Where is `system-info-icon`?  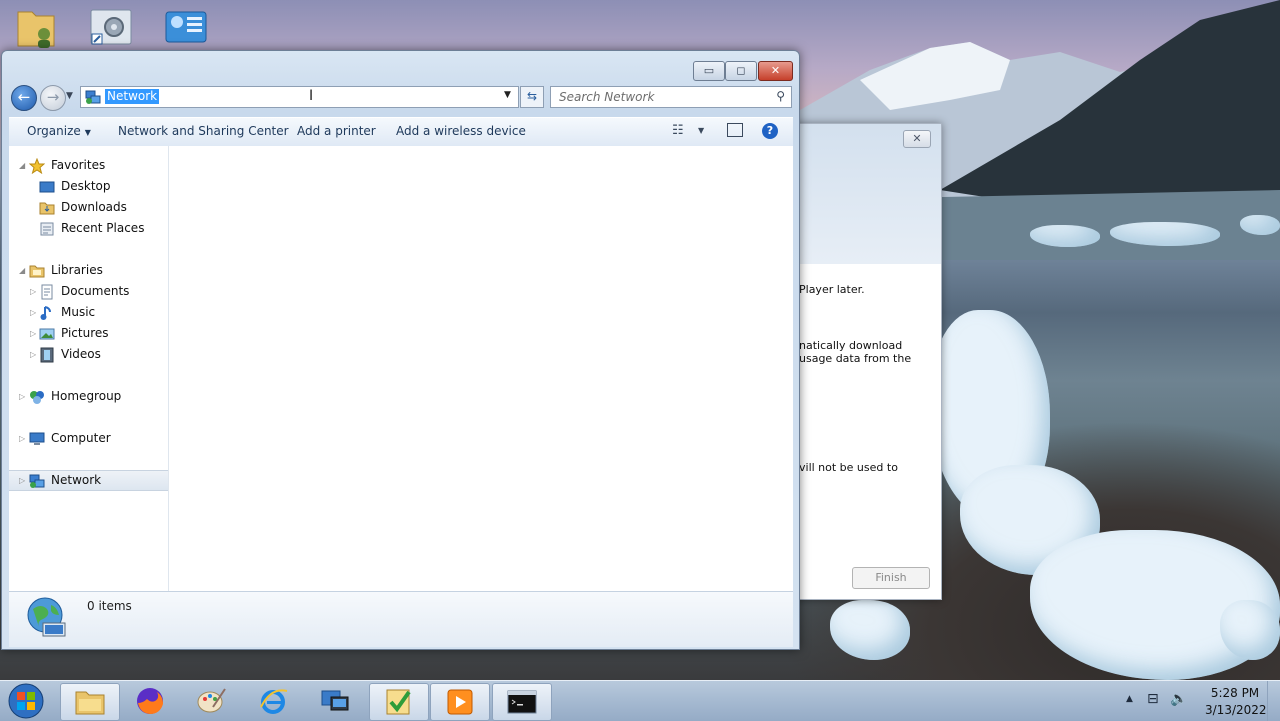
system-info-icon is located at coordinates (186, 27).